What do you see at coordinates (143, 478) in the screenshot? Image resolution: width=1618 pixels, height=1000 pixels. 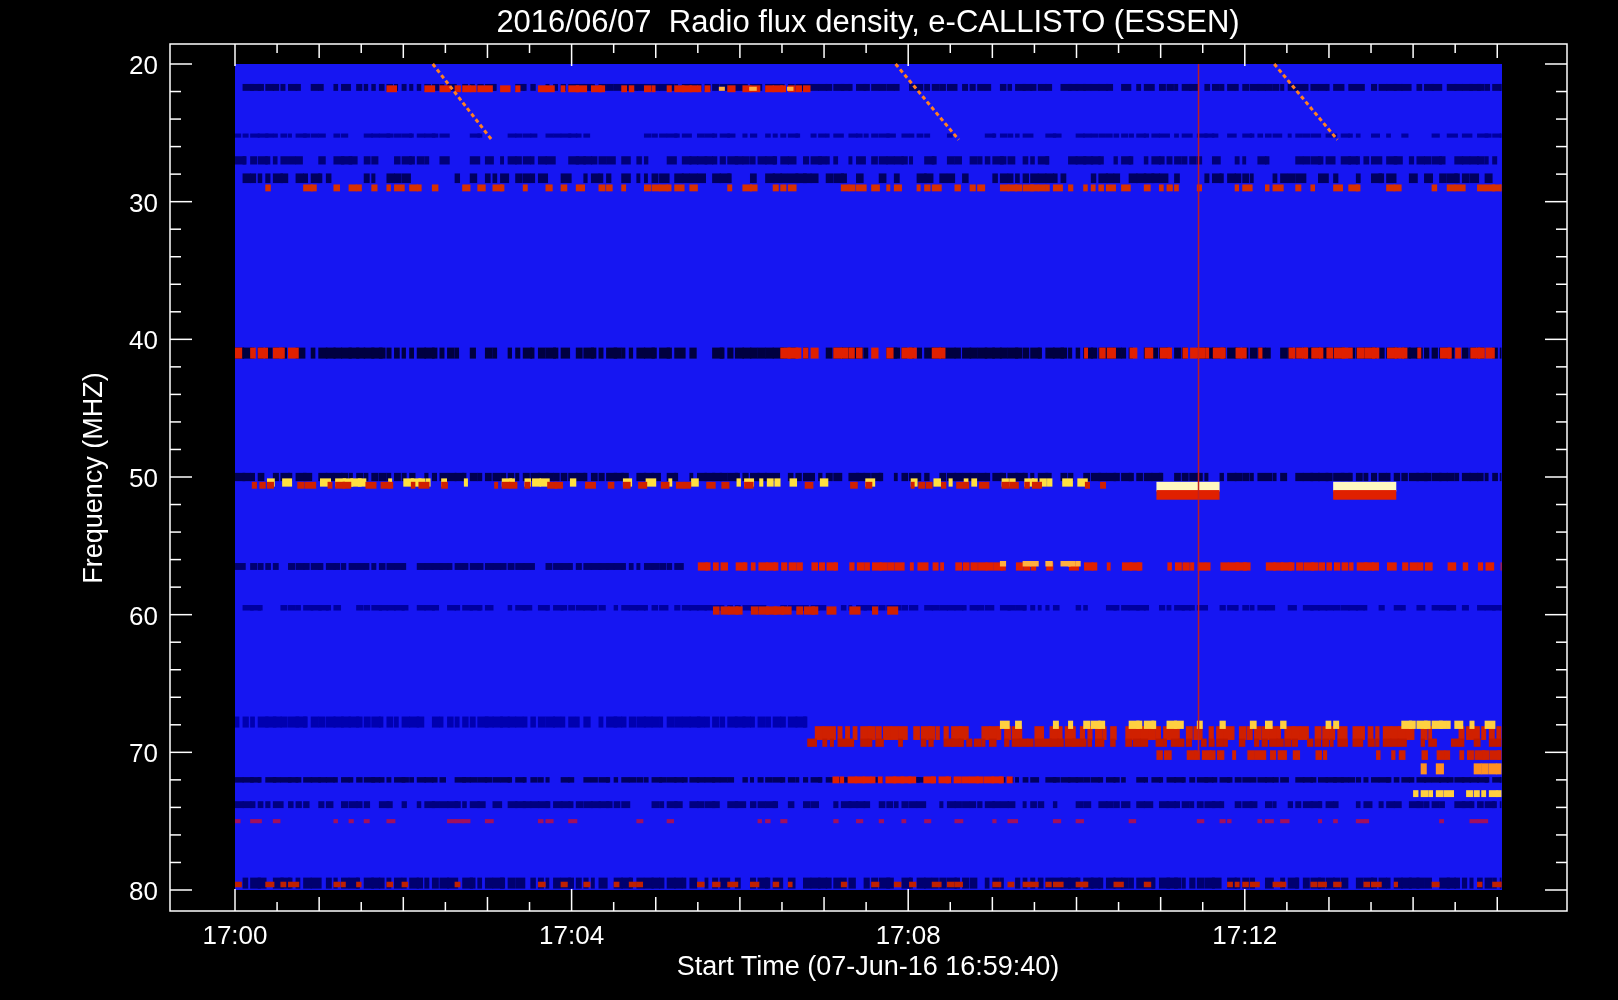 I see `y-tick-label: 50` at bounding box center [143, 478].